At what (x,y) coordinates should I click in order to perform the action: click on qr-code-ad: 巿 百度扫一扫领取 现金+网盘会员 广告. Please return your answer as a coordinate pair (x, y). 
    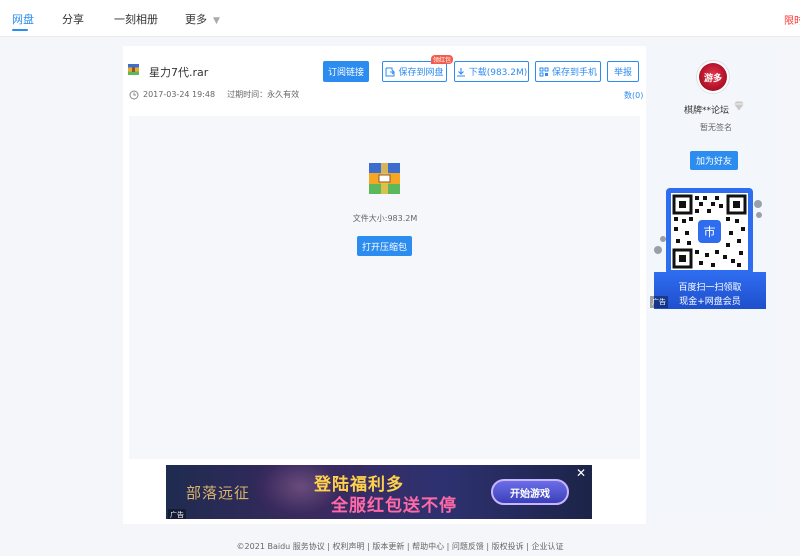
    Looking at the image, I should click on (708, 248).